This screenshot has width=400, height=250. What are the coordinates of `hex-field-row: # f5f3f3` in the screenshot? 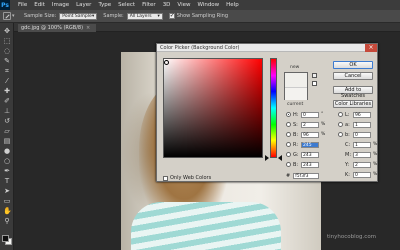 It's located at (303, 176).